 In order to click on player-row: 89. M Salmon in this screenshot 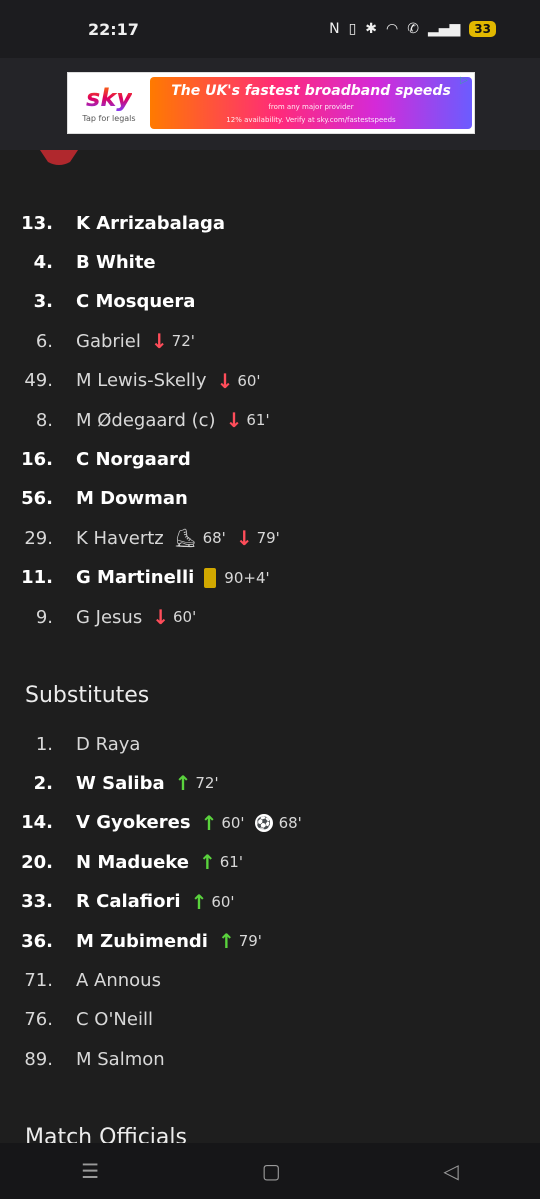, I will do `click(82, 1059)`.